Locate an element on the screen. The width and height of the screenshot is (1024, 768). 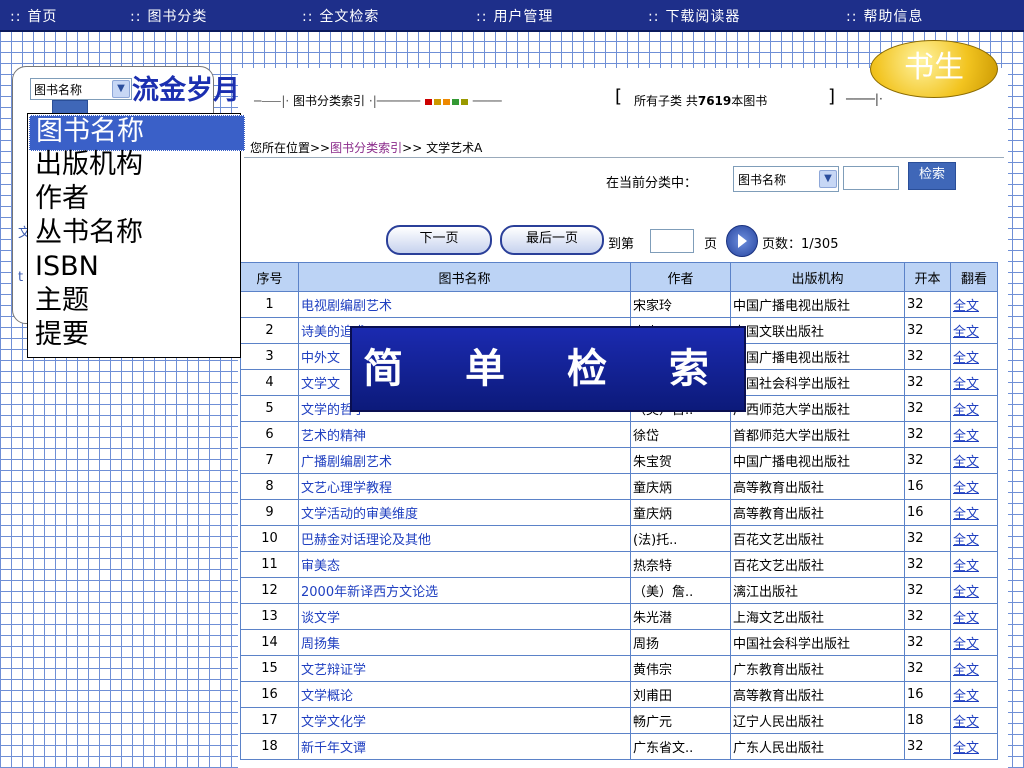
shusheng-logo: 书生 is located at coordinates (934, 69).